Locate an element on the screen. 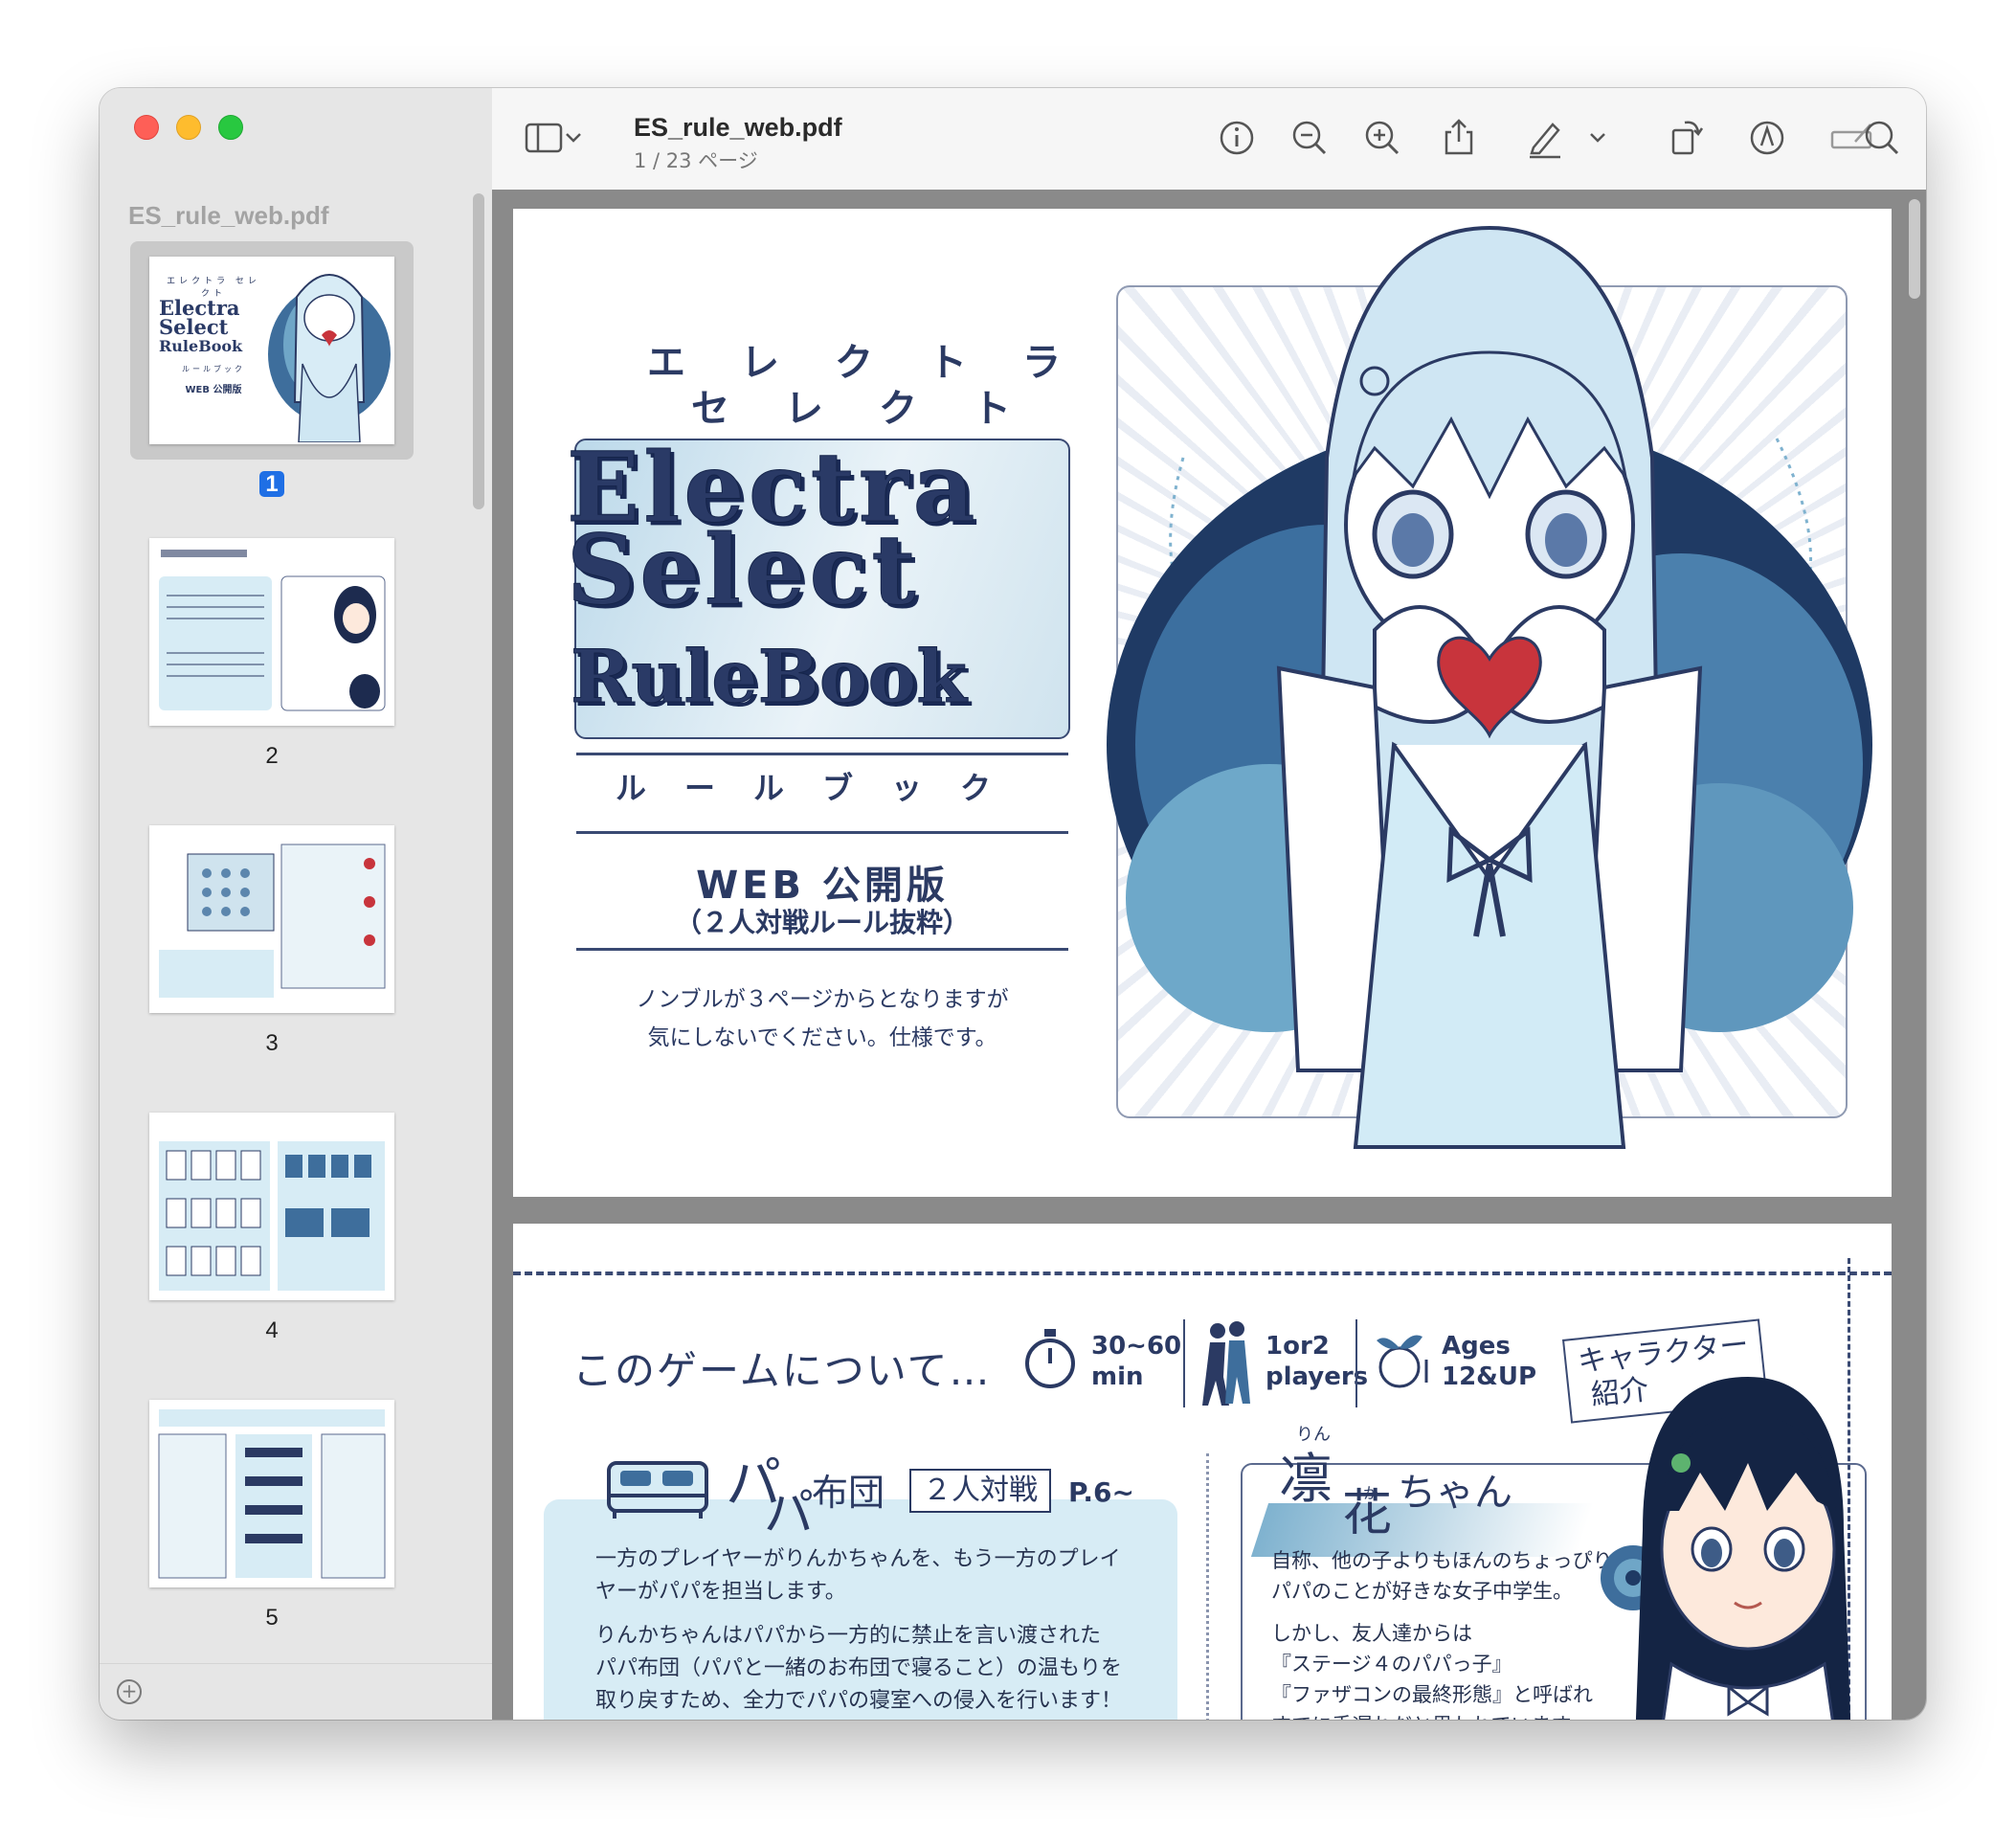 Image resolution: width=2016 pixels, height=1823 pixels. mode-title-pa-2: パ is located at coordinates (790, 1513).